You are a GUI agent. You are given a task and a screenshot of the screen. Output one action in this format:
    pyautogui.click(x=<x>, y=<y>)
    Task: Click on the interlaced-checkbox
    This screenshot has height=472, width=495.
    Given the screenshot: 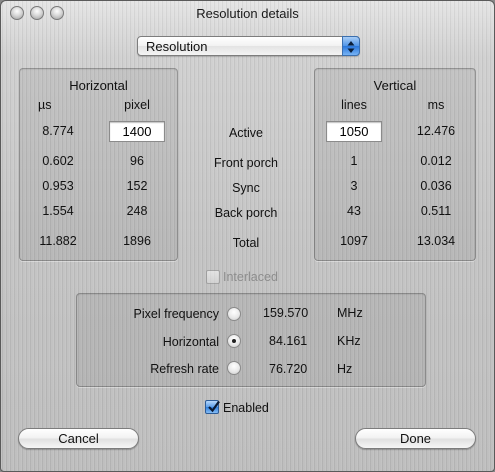 What is the action you would take?
    pyautogui.click(x=213, y=277)
    